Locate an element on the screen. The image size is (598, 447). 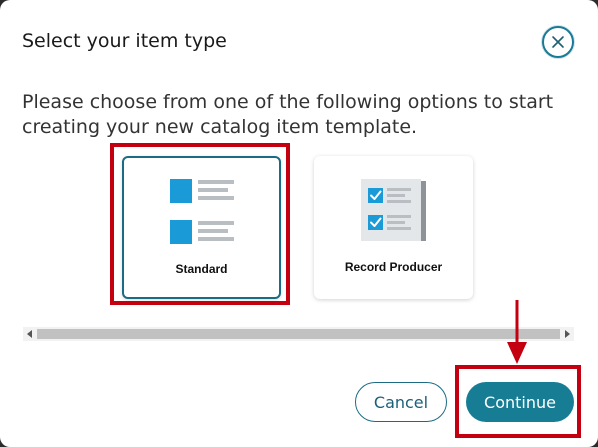
horizontal-scrollbar is located at coordinates (298, 334).